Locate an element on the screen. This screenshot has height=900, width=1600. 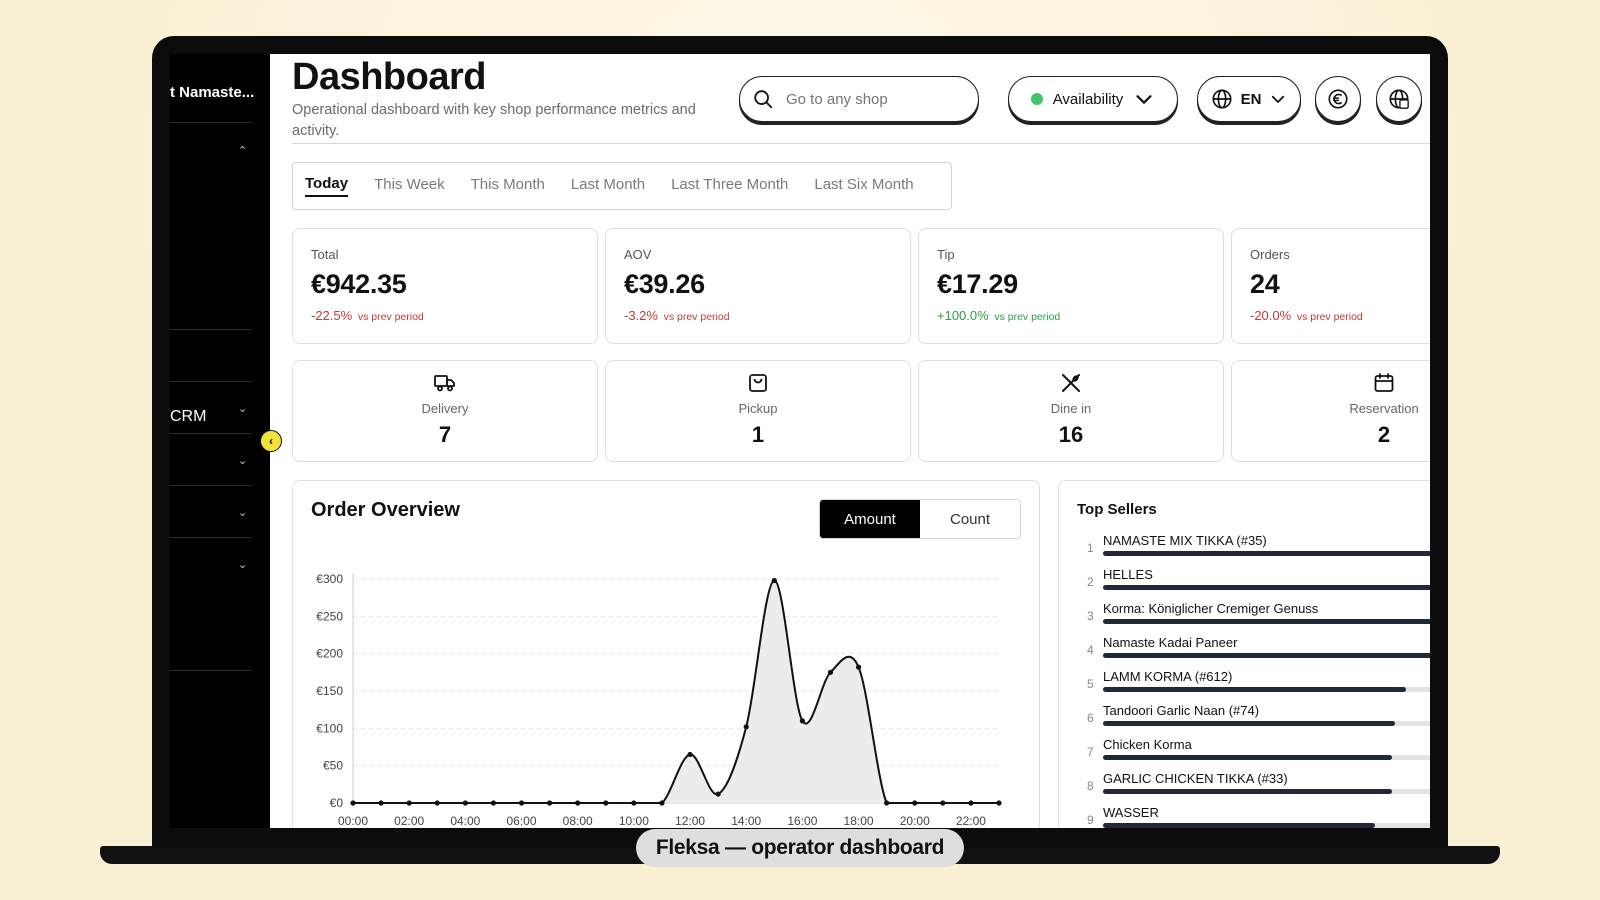
calendar-icon is located at coordinates (1384, 382).